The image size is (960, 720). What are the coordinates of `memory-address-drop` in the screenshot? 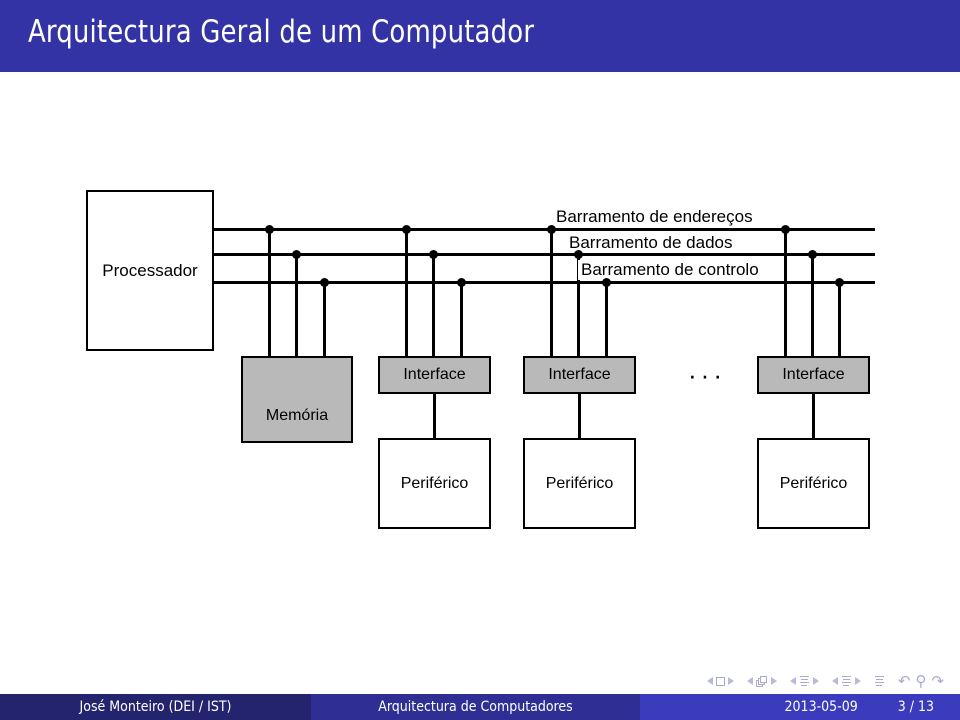 It's located at (269, 292).